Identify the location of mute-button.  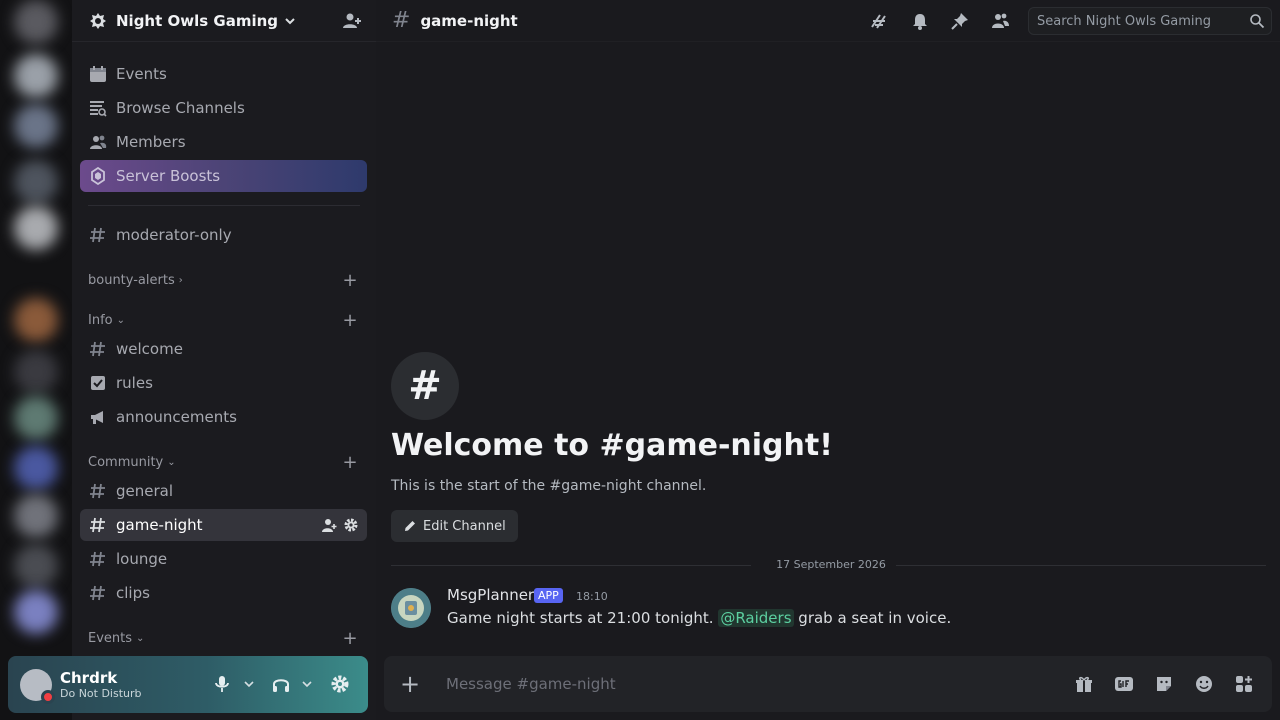
(222, 684).